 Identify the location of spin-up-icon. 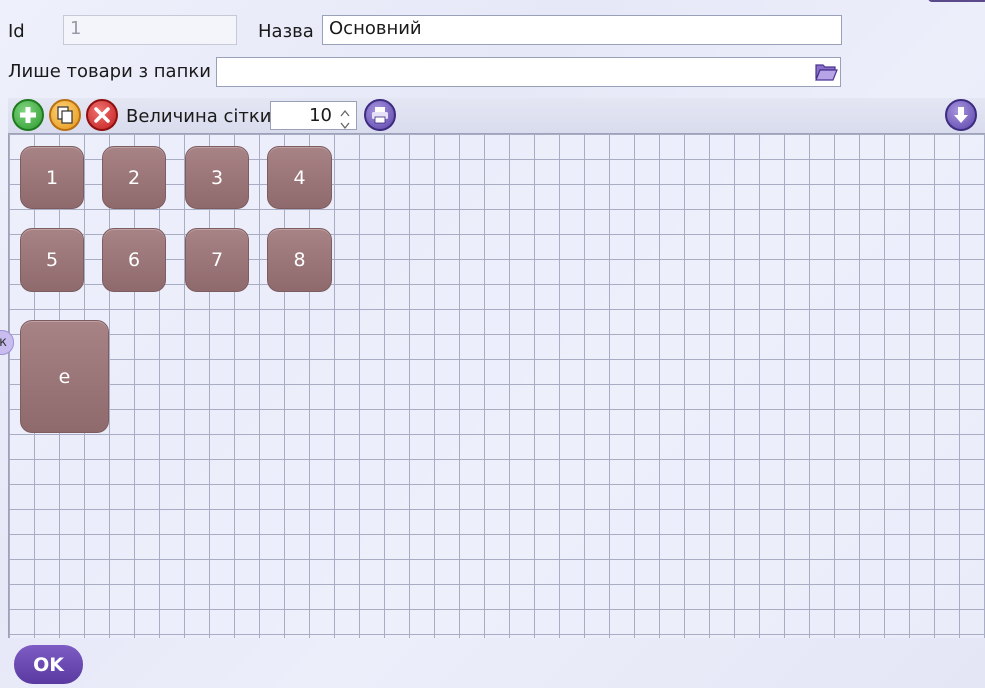
(345, 110).